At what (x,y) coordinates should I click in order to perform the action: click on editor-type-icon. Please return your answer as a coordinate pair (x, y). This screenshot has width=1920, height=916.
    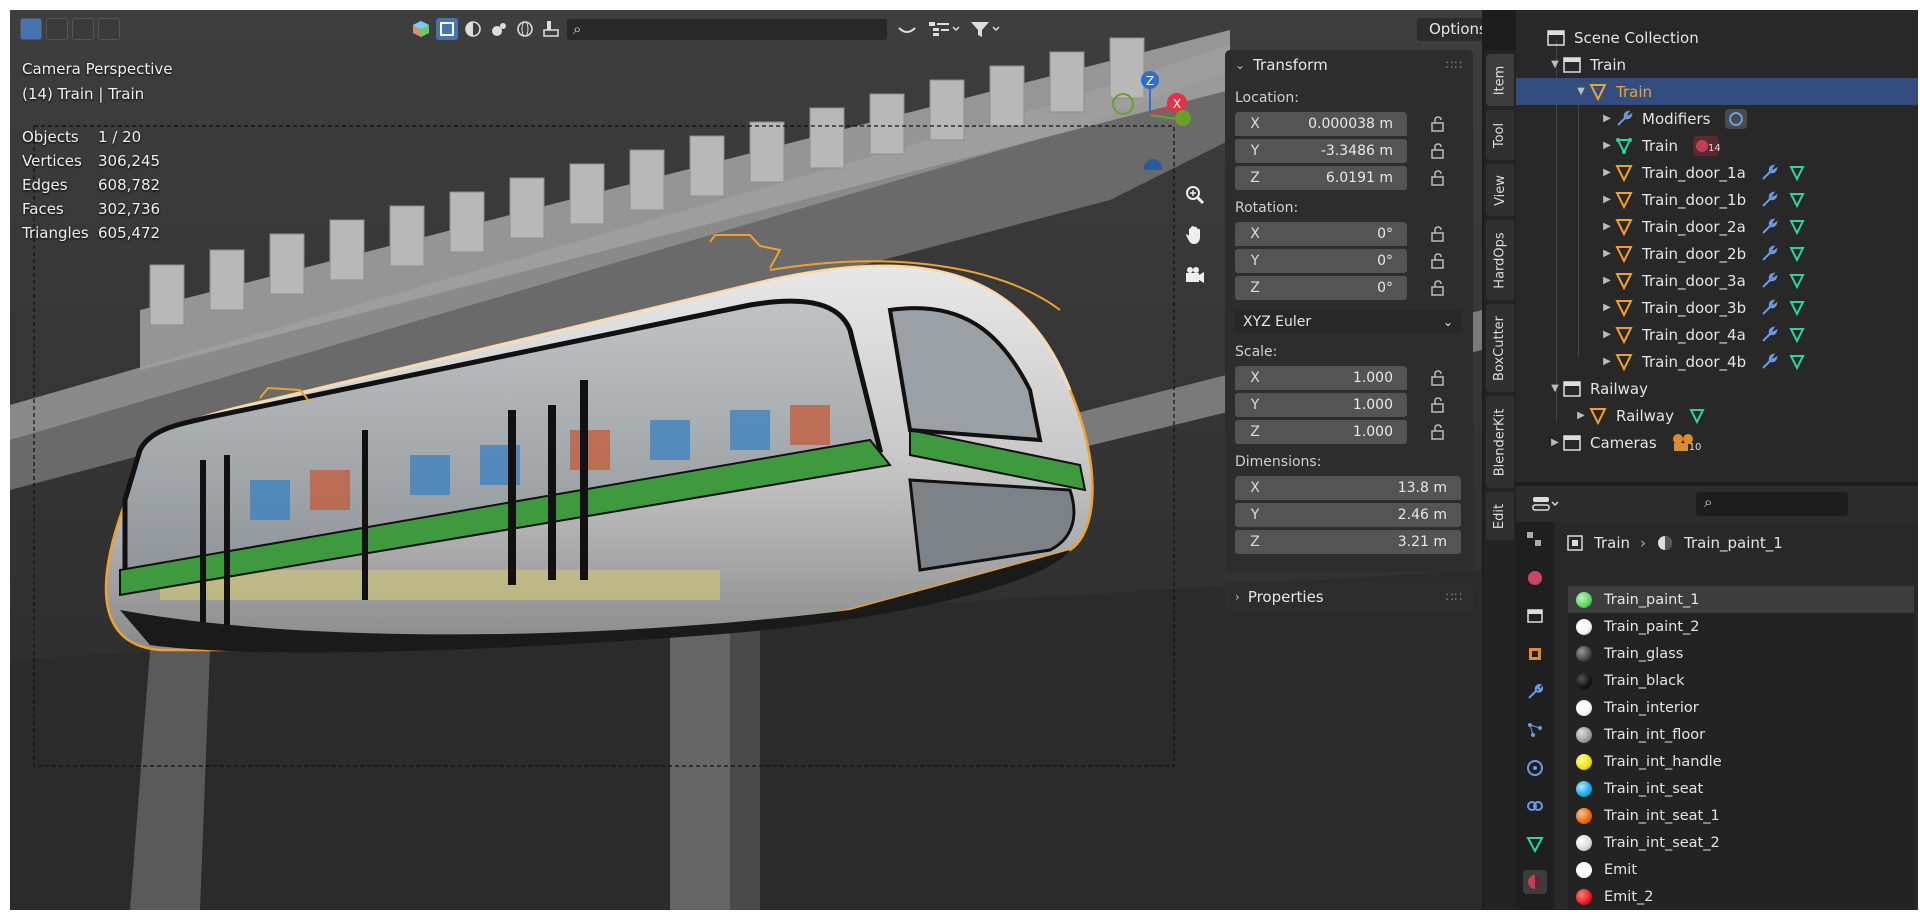
    Looking at the image, I should click on (1546, 504).